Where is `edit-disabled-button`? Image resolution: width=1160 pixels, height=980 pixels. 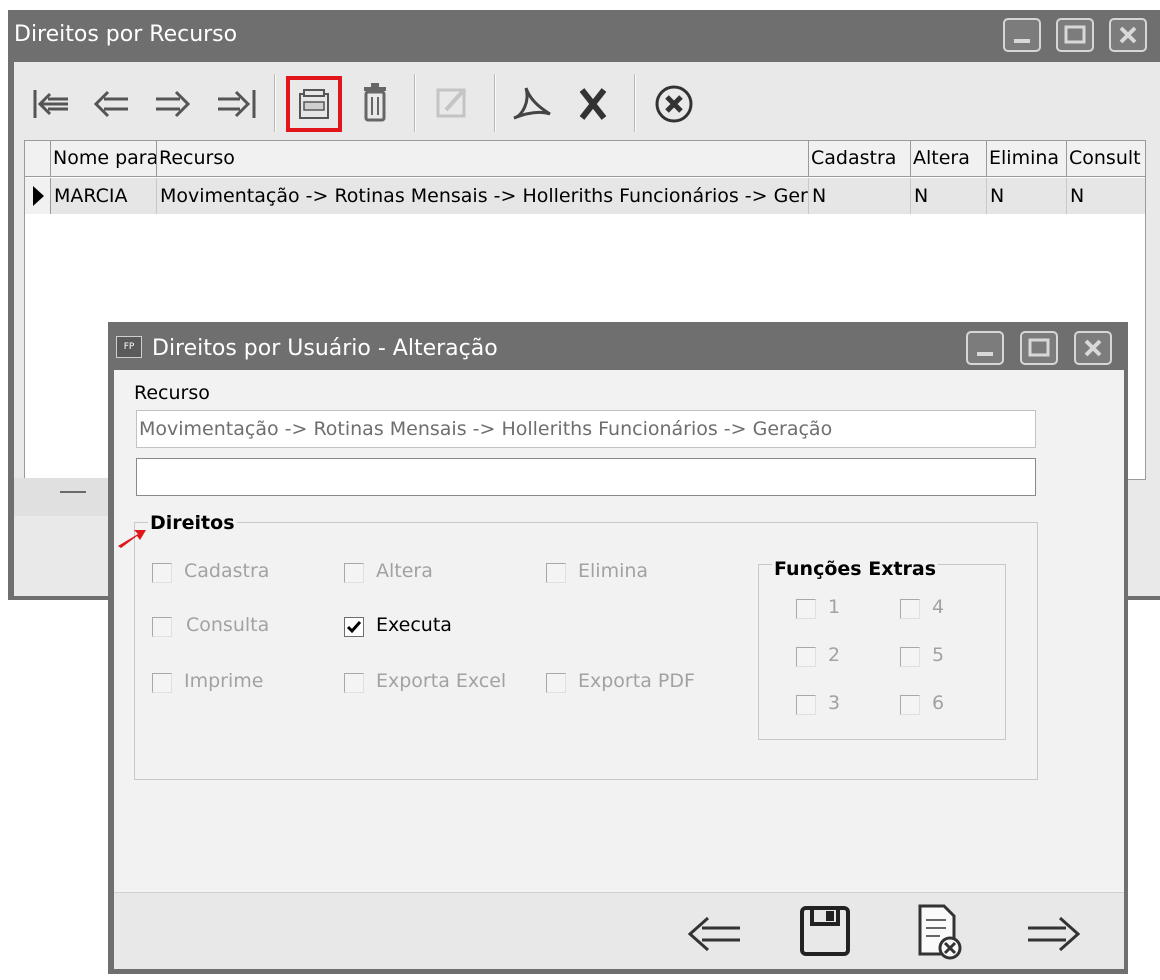
edit-disabled-button is located at coordinates (452, 104).